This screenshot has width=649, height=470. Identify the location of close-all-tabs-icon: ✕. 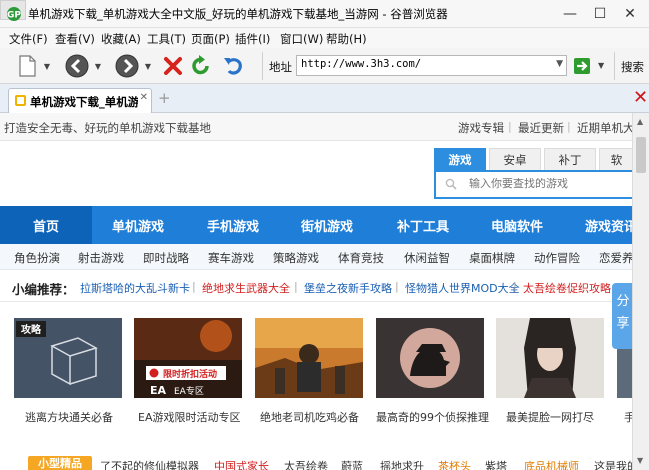
(640, 97).